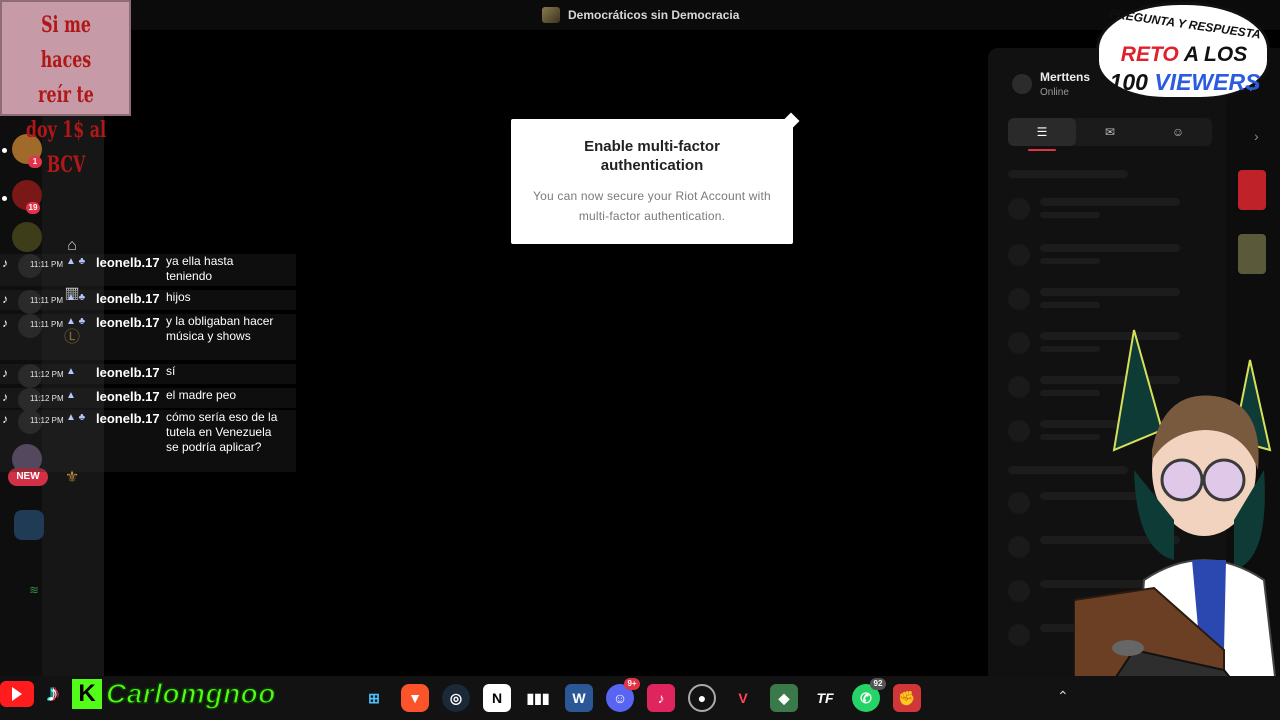  I want to click on streamer-tag: ♪ K Carlomgnoo, so click(138, 694).